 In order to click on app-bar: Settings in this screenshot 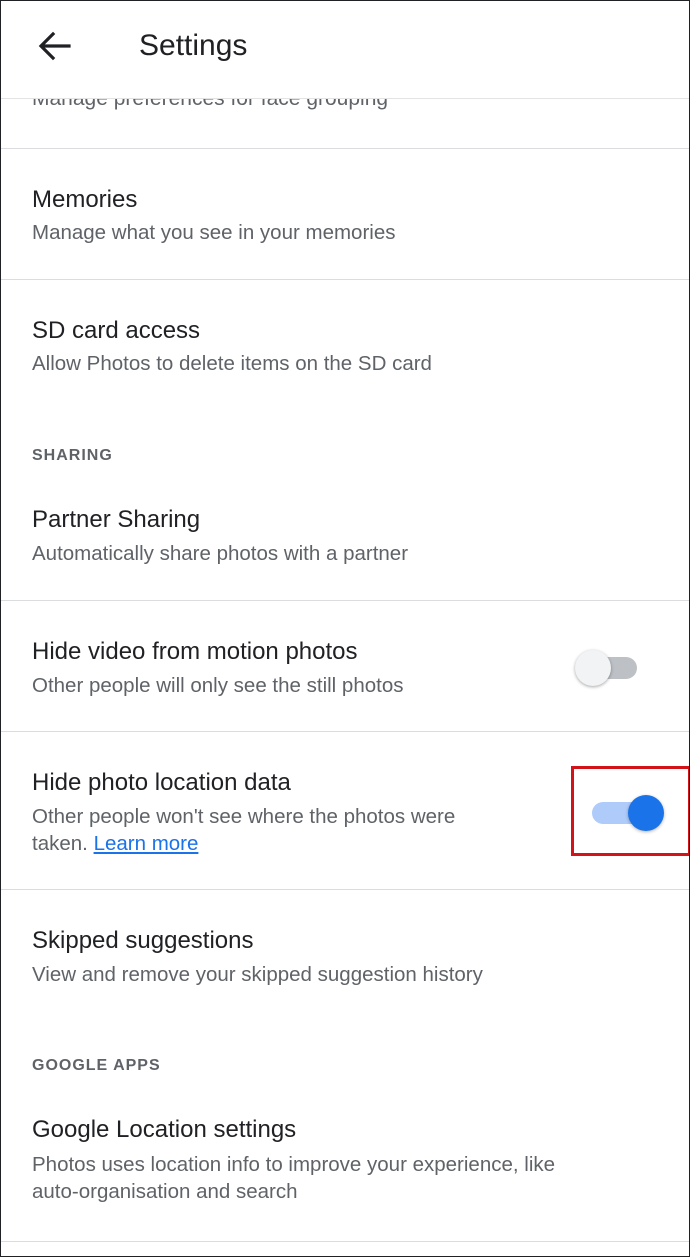, I will do `click(345, 50)`.